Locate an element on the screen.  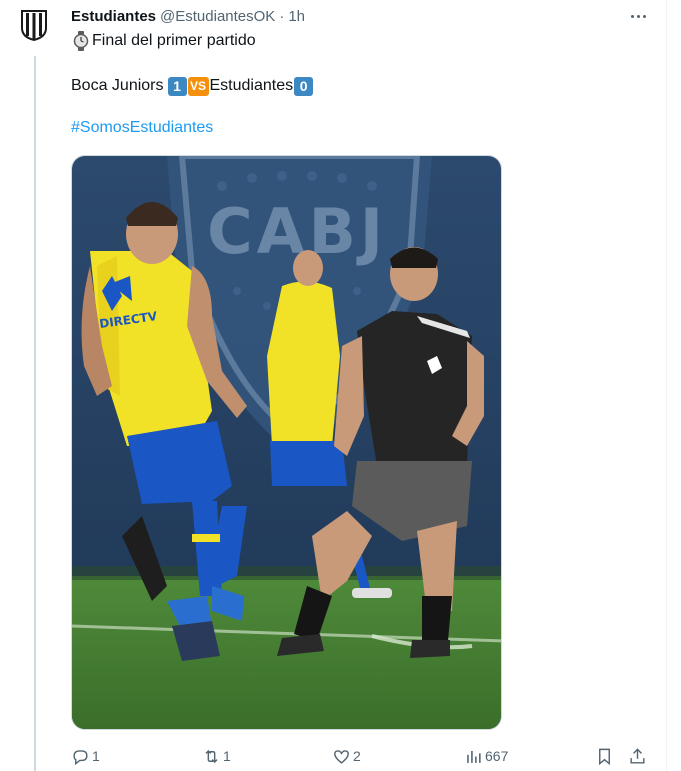
estudiantes-crest-icon is located at coordinates (34, 25).